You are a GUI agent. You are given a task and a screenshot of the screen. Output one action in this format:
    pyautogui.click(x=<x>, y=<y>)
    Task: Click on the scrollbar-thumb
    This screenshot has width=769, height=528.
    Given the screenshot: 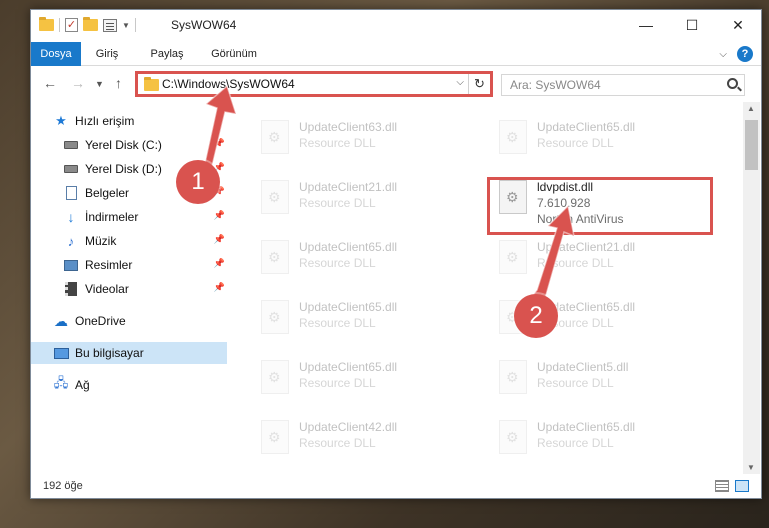 What is the action you would take?
    pyautogui.click(x=751, y=145)
    